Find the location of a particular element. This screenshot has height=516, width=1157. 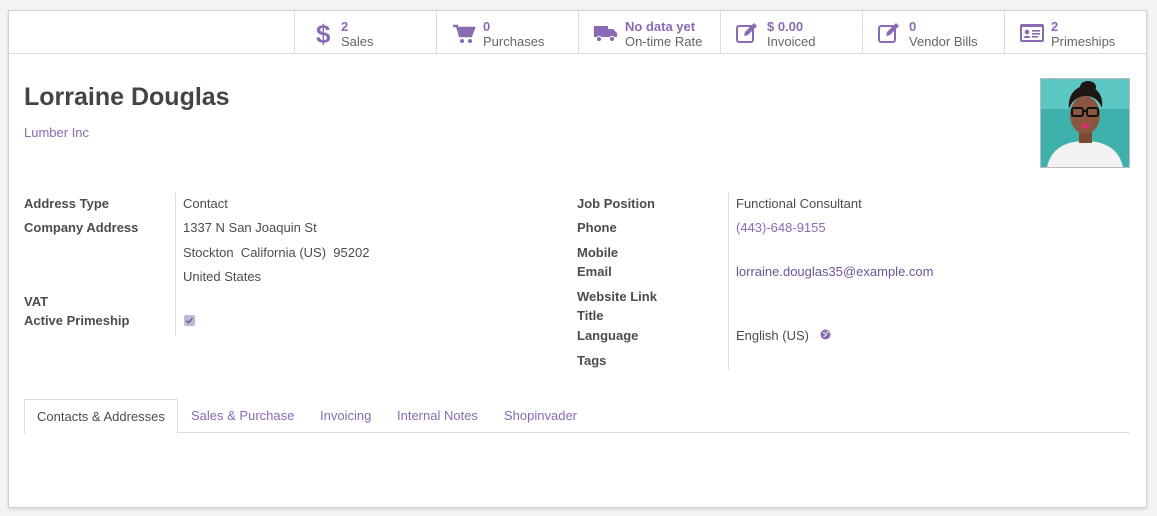

globe-icon is located at coordinates (825, 334).